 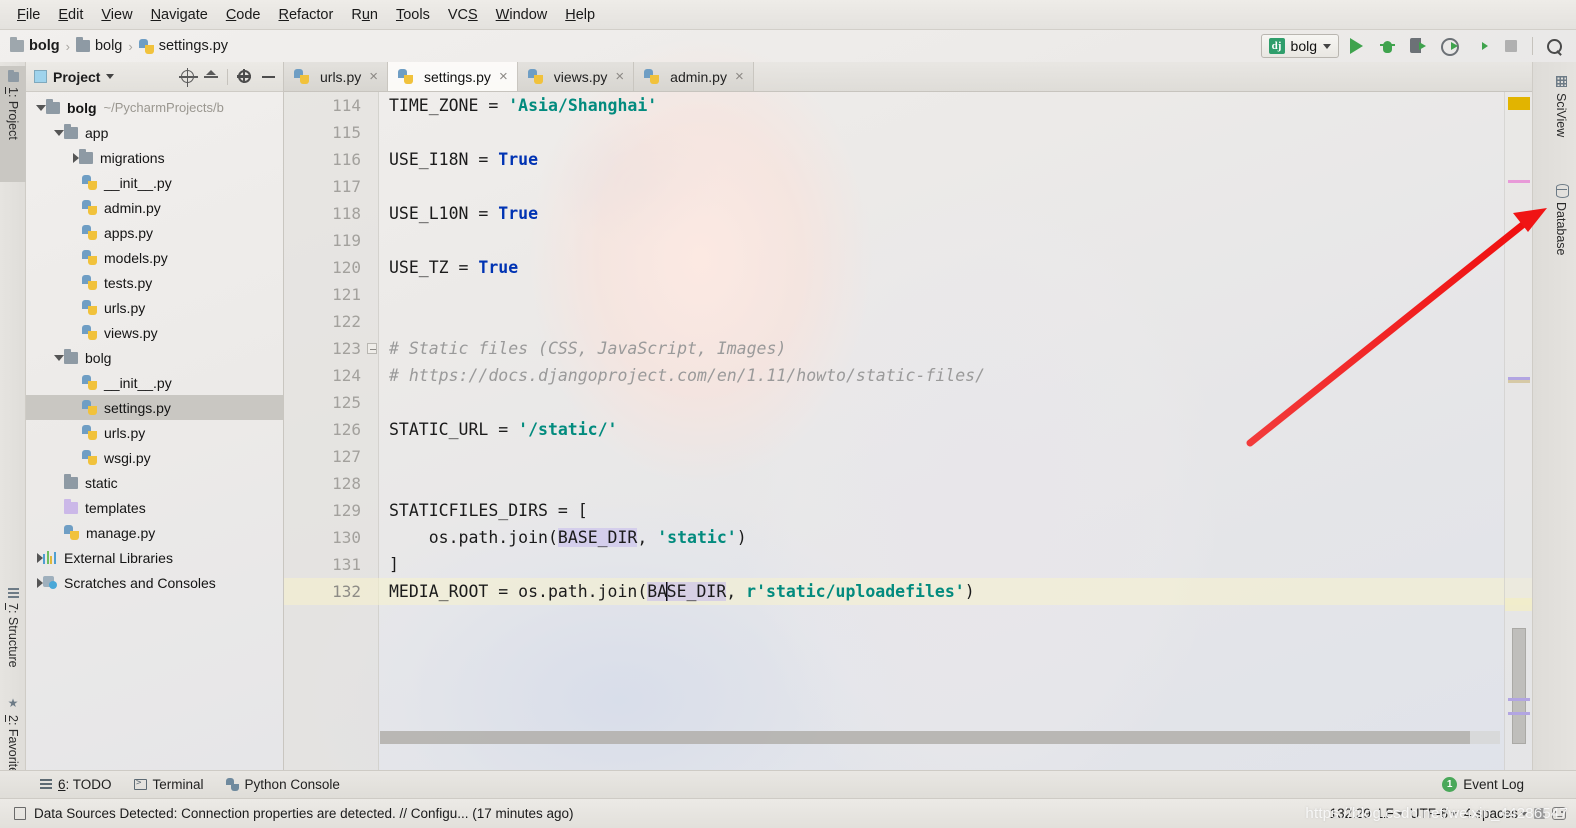 What do you see at coordinates (908, 240) in the screenshot?
I see `code-line-119: 119` at bounding box center [908, 240].